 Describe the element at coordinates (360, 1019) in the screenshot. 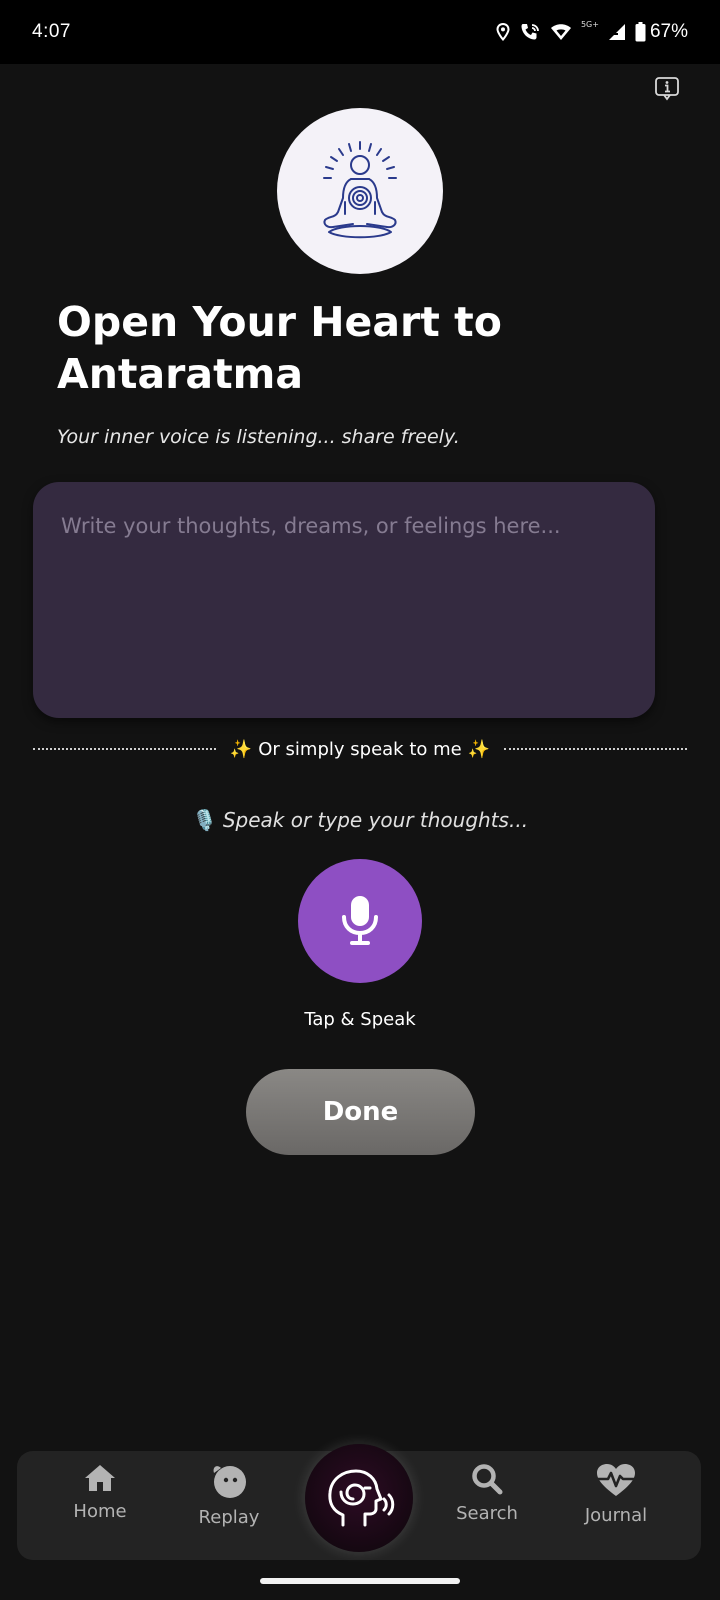

I see `mic-label: Tap & Speak` at that location.